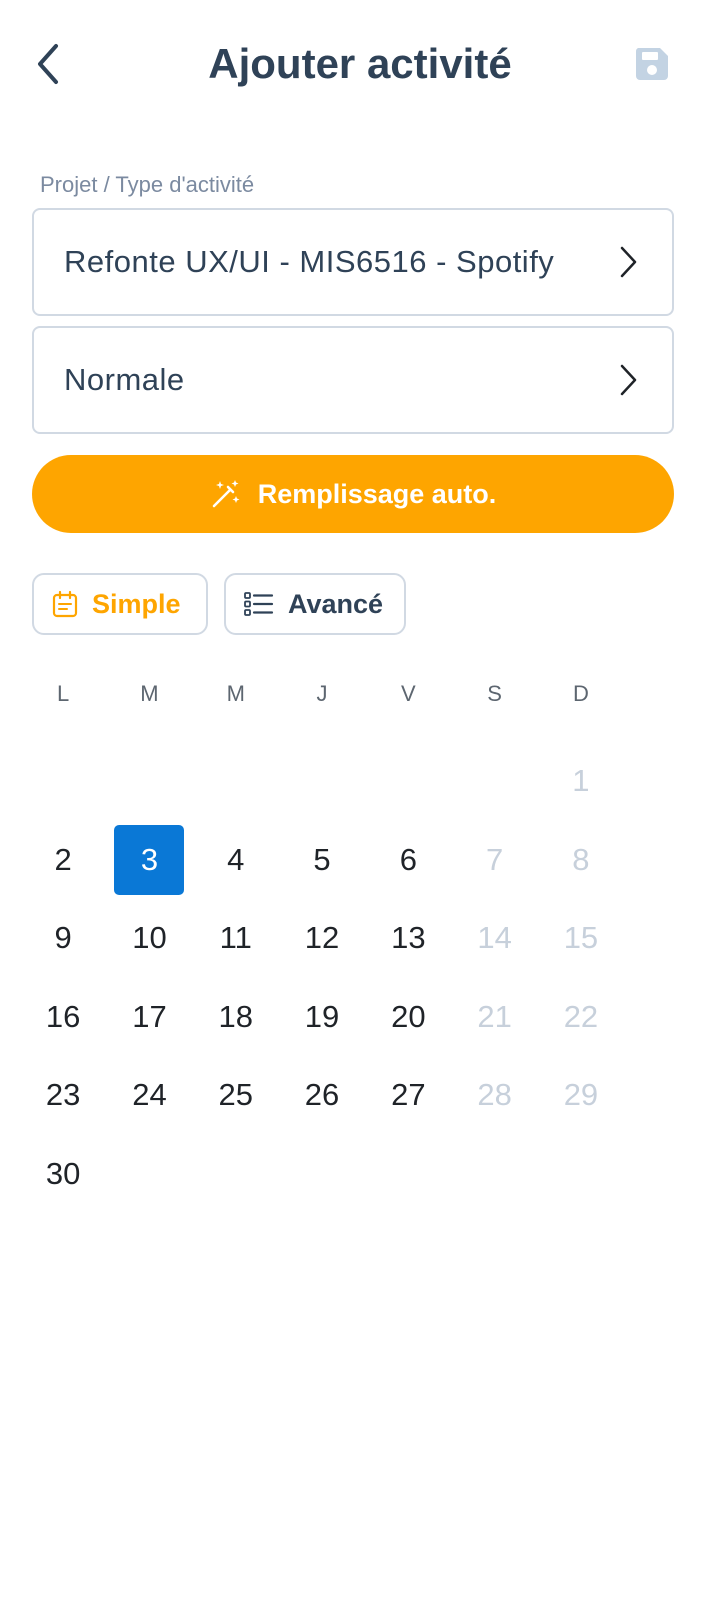  I want to click on calendar-day: 4, so click(236, 860).